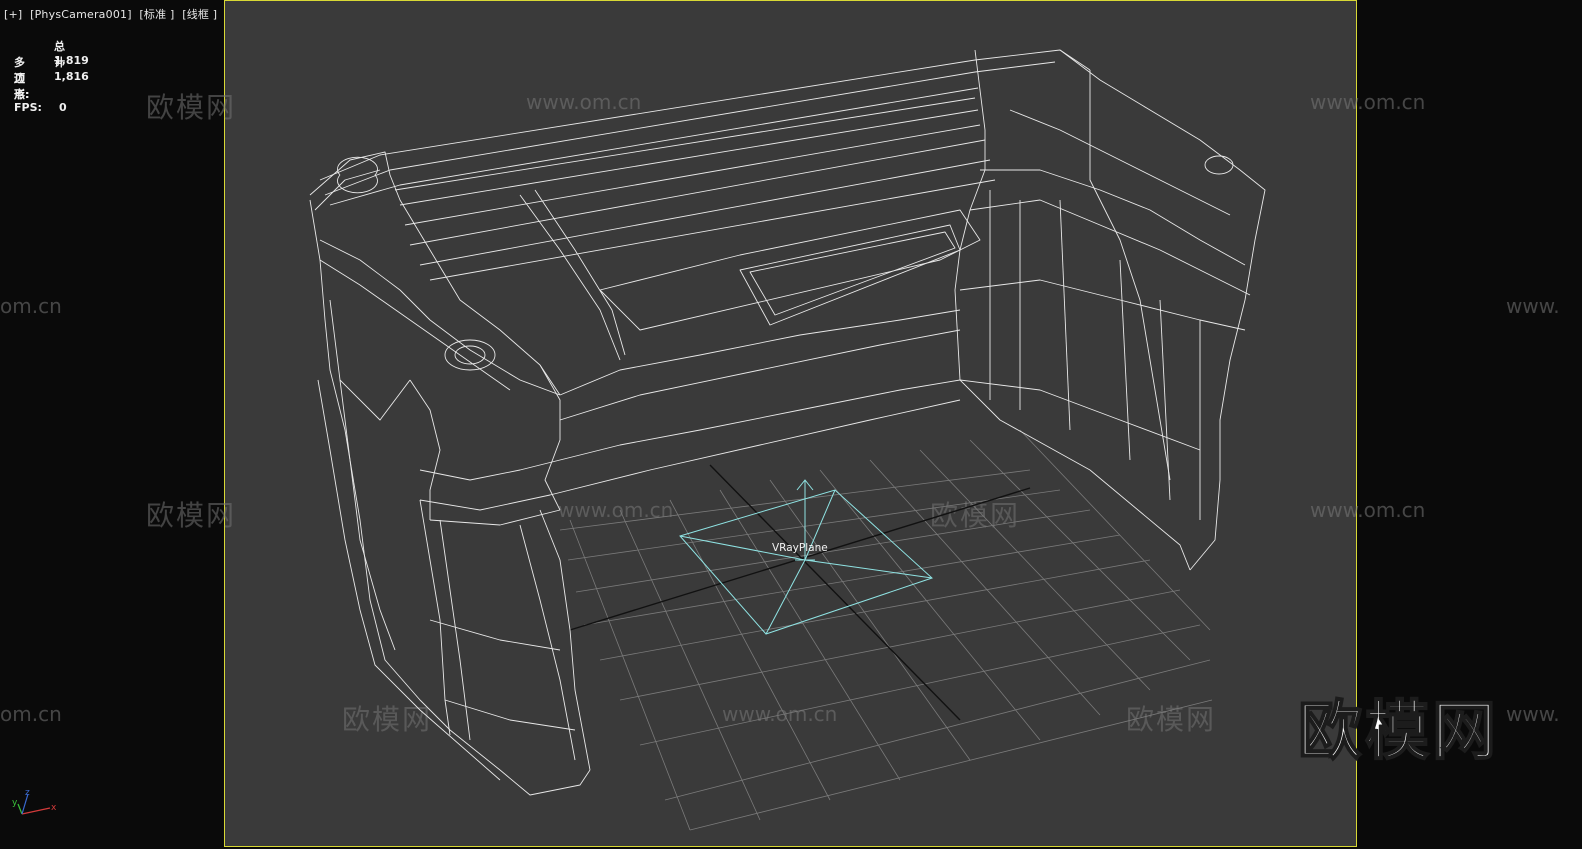  What do you see at coordinates (806, 557) in the screenshot?
I see `vray-plane-light` at bounding box center [806, 557].